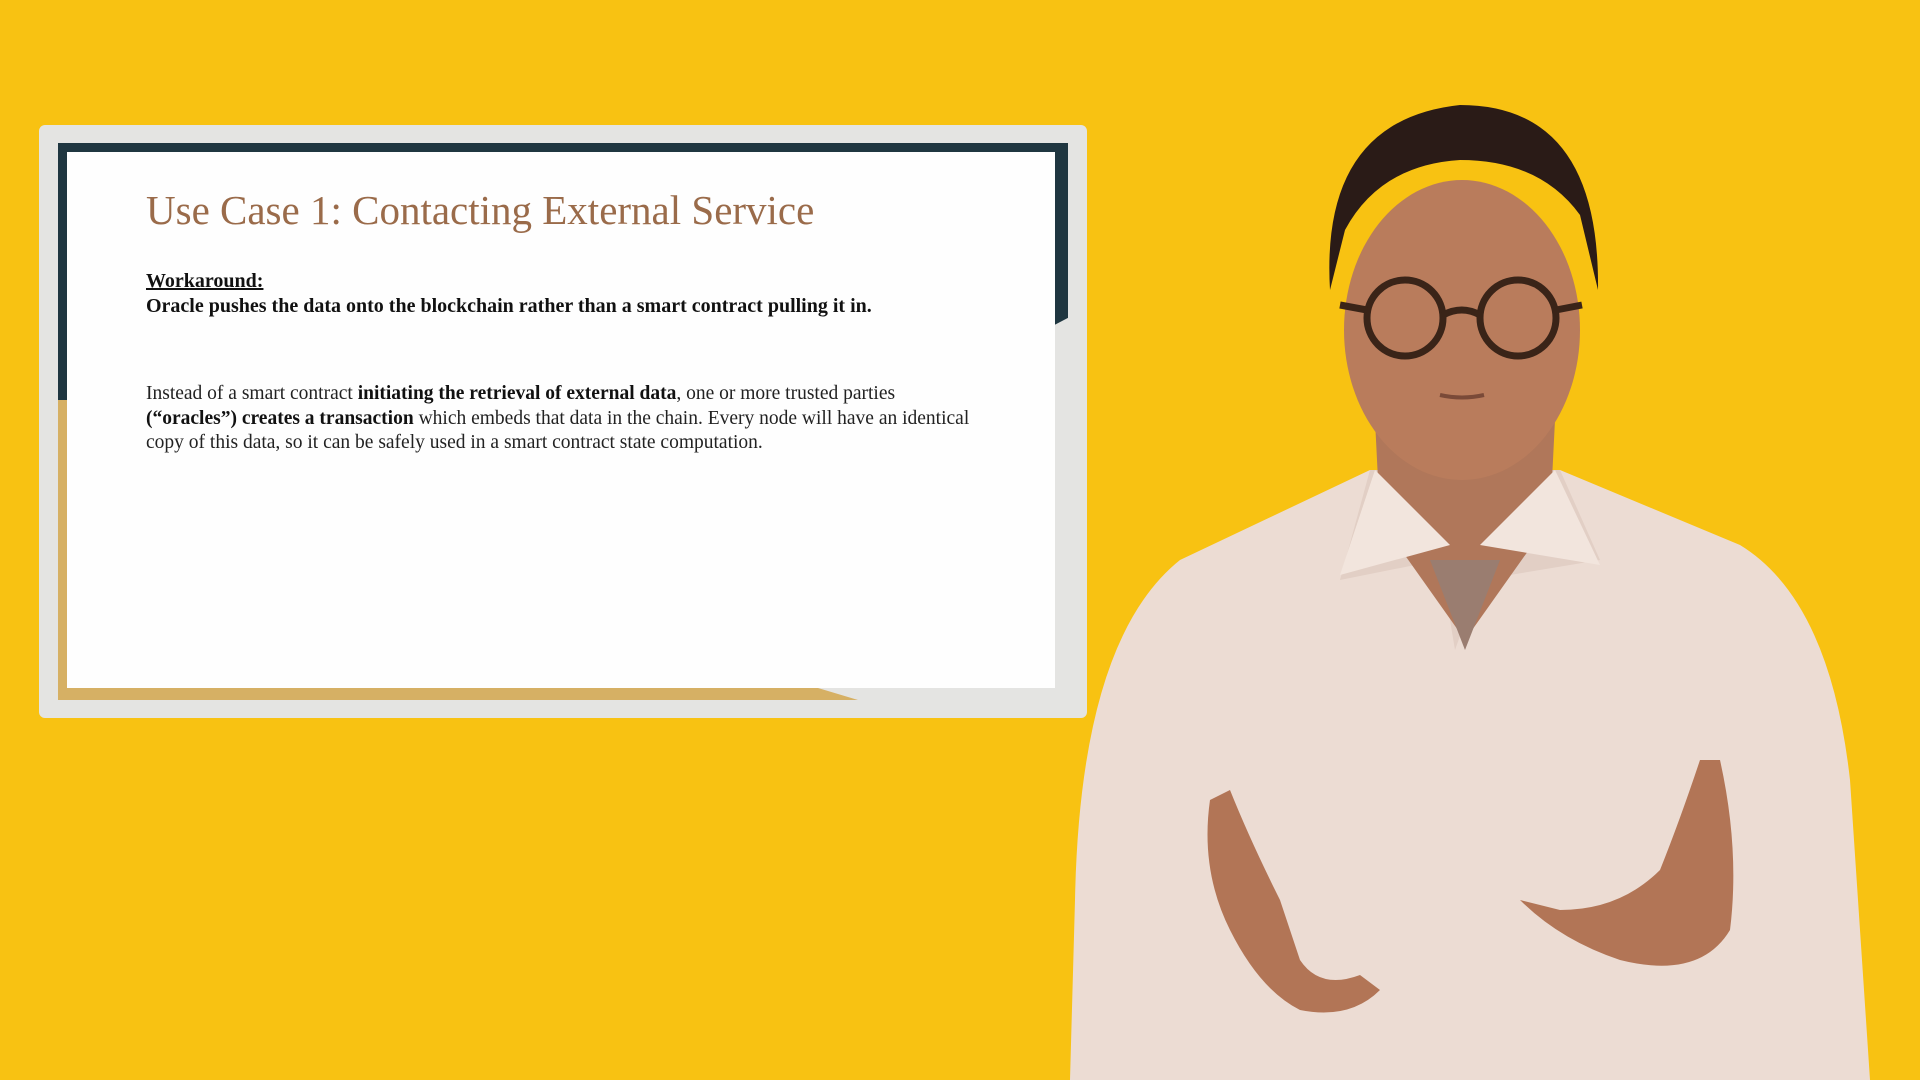 This screenshot has width=1920, height=1080. I want to click on presenter-face, so click(1462, 330).